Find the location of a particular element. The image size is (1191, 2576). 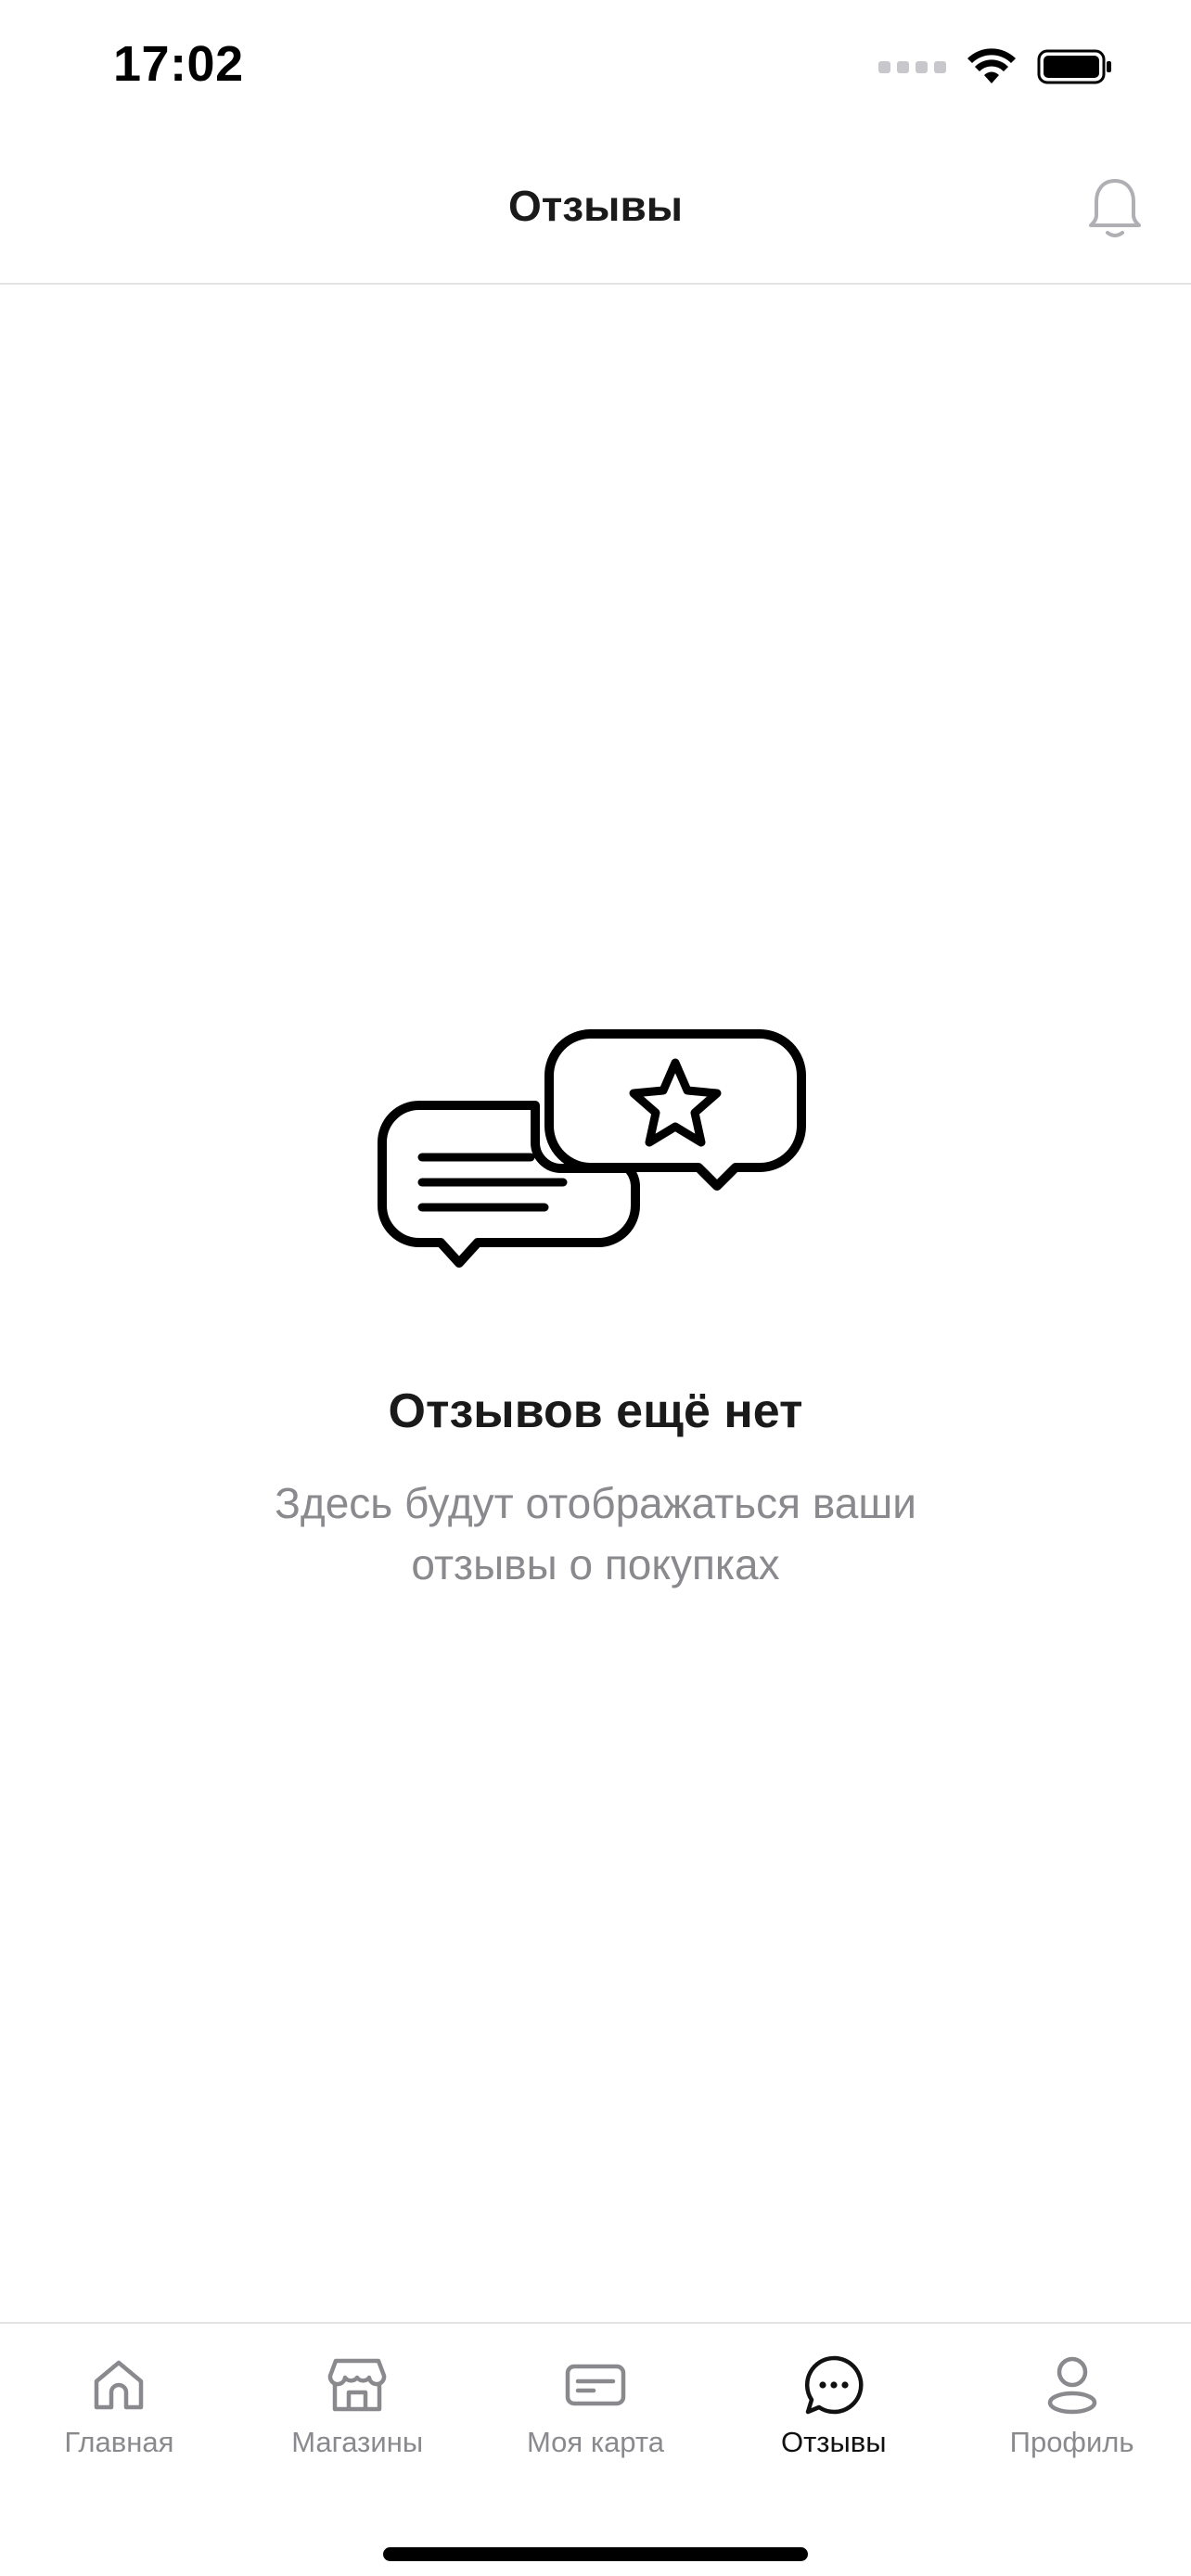

tab-label-home: Главная is located at coordinates (119, 2442).